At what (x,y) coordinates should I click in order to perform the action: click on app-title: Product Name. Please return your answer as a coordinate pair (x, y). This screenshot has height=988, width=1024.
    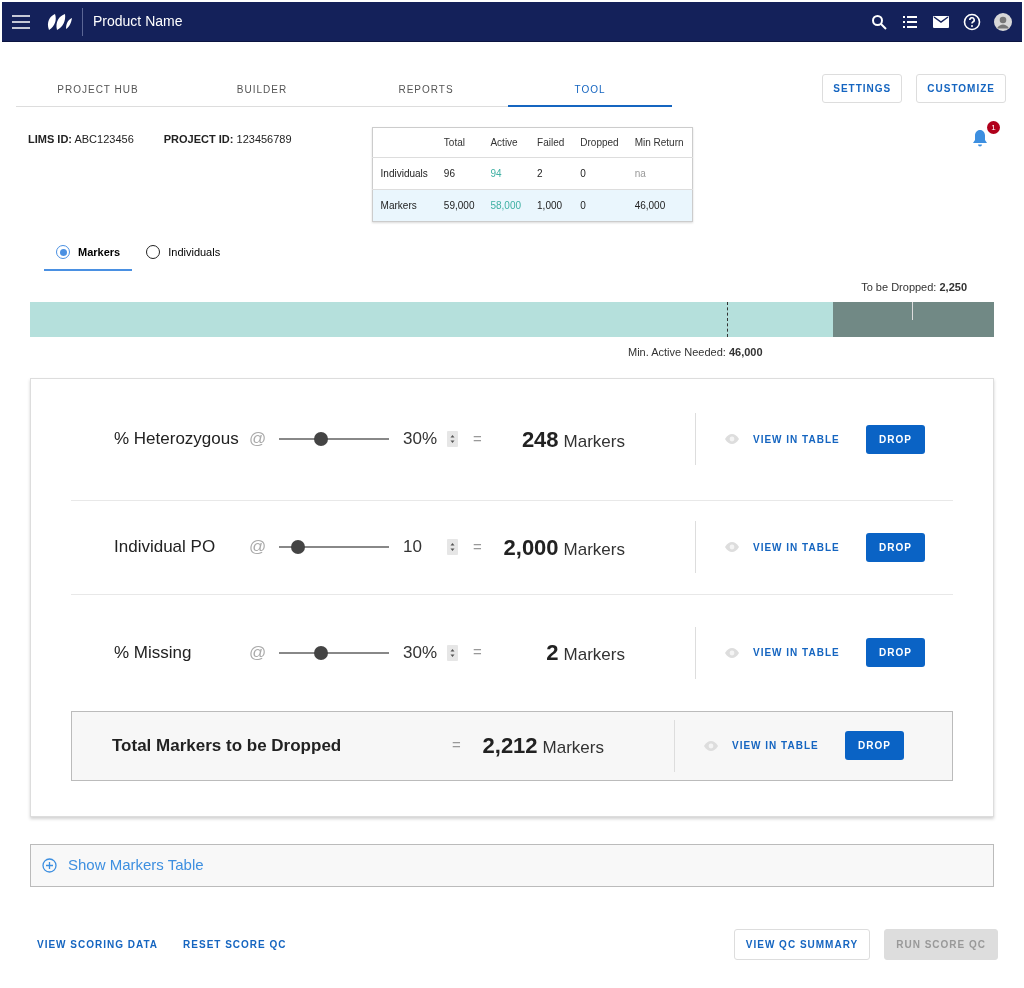
    Looking at the image, I should click on (138, 21).